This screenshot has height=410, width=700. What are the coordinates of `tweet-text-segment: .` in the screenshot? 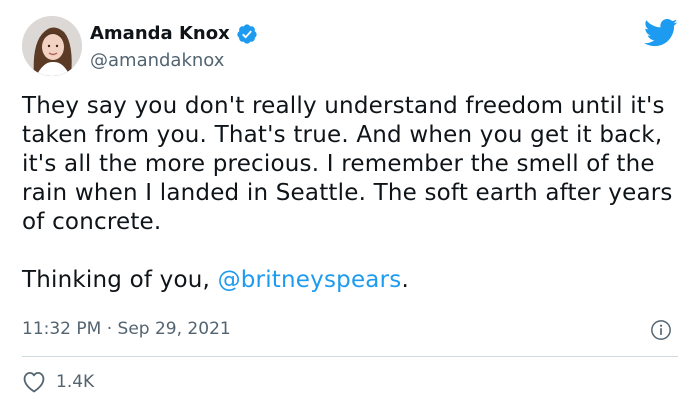 It's located at (405, 280).